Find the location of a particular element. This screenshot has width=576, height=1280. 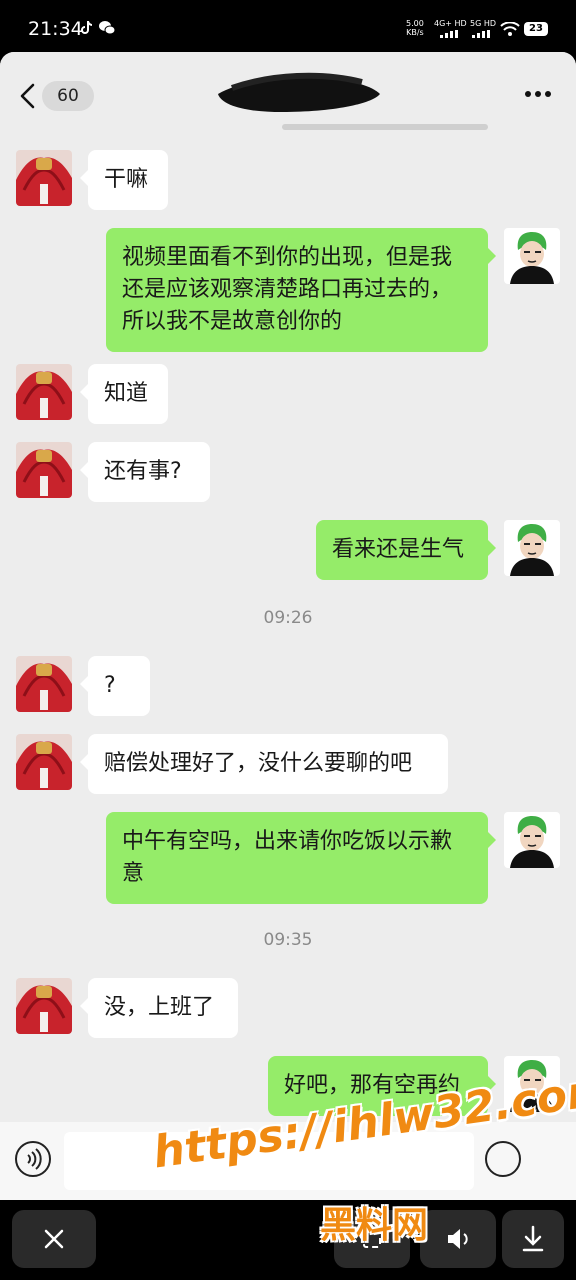

back-icon is located at coordinates (28, 96).